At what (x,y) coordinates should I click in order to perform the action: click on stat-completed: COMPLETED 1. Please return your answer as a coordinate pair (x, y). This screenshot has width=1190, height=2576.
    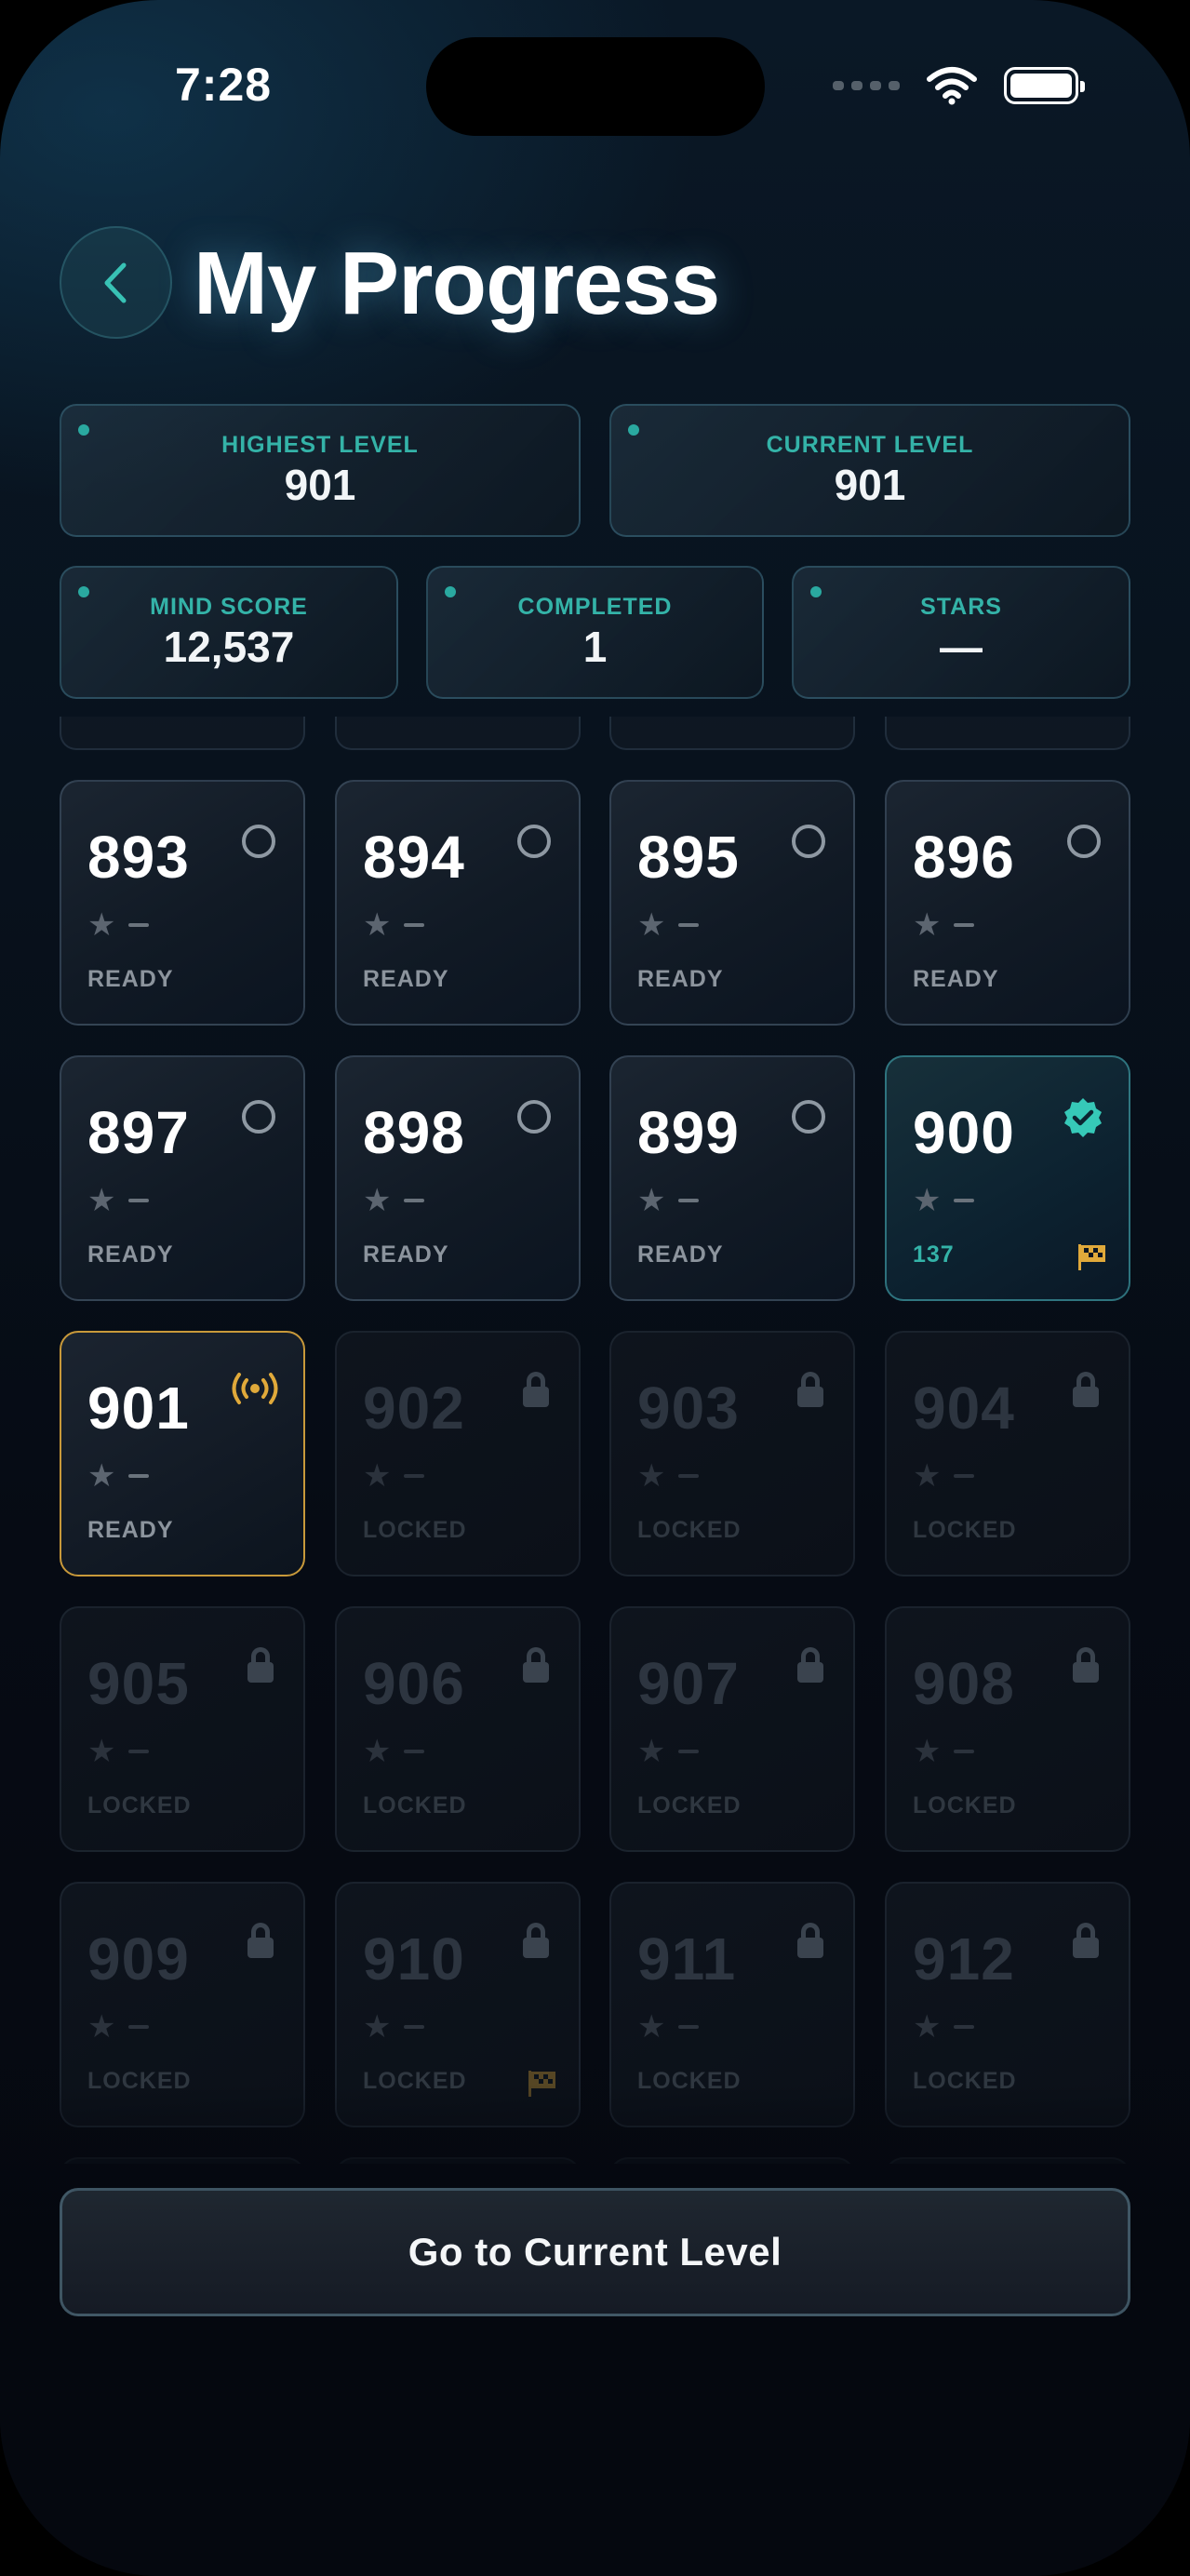
    Looking at the image, I should click on (595, 632).